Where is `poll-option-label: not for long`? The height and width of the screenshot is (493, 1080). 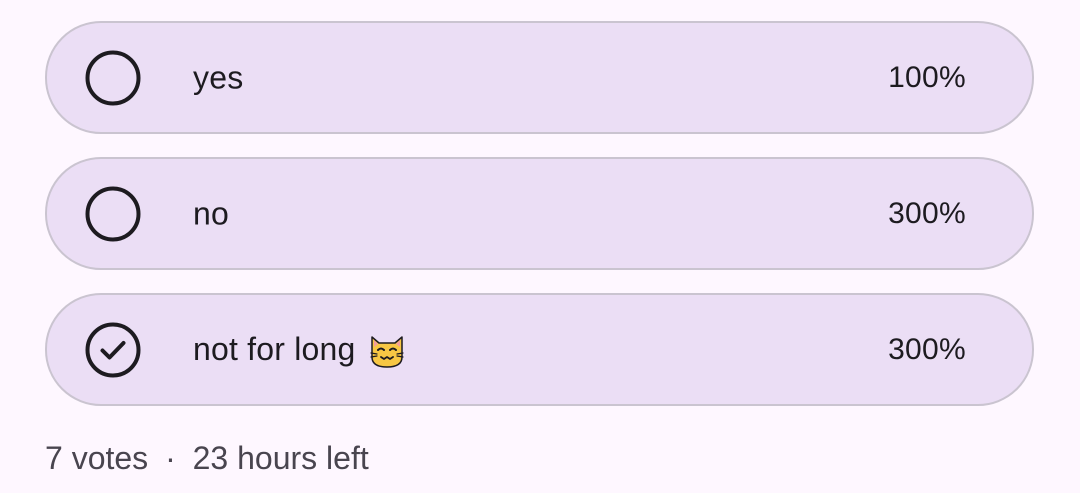
poll-option-label: not for long is located at coordinates (274, 349).